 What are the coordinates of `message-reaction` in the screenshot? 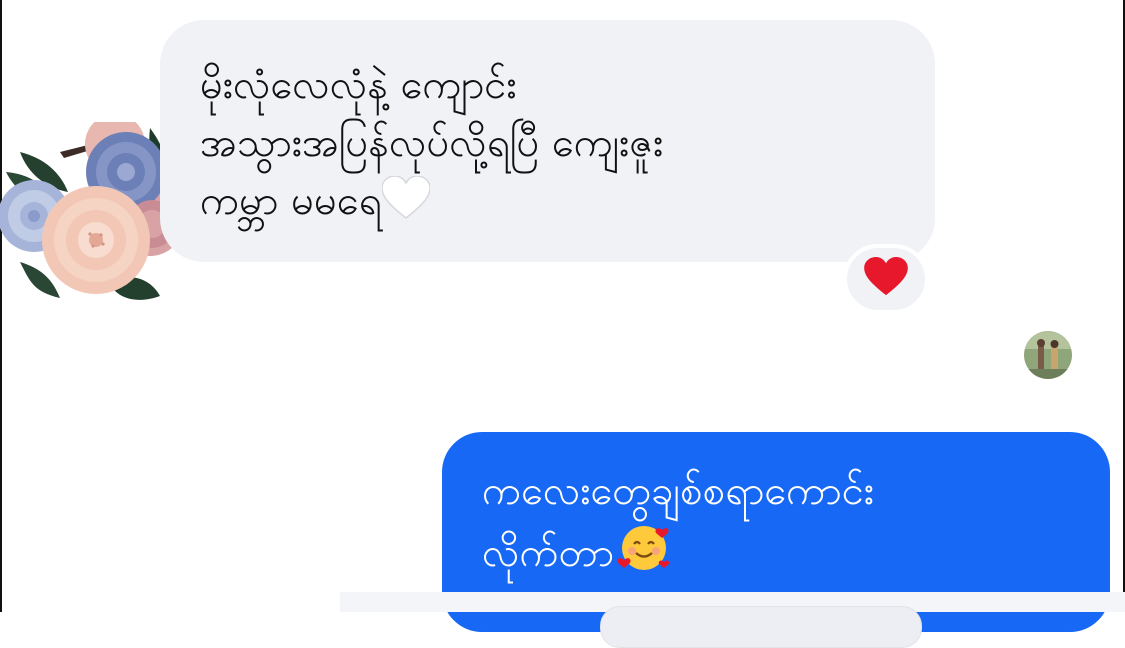 It's located at (886, 279).